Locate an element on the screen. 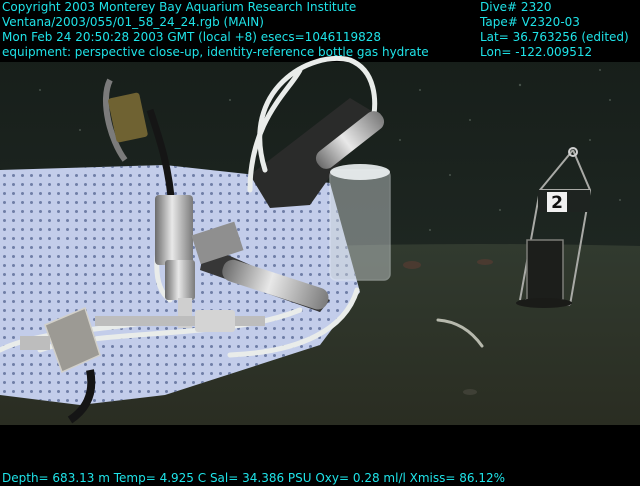 This screenshot has height=486, width=640. connector is located at coordinates (35, 343).